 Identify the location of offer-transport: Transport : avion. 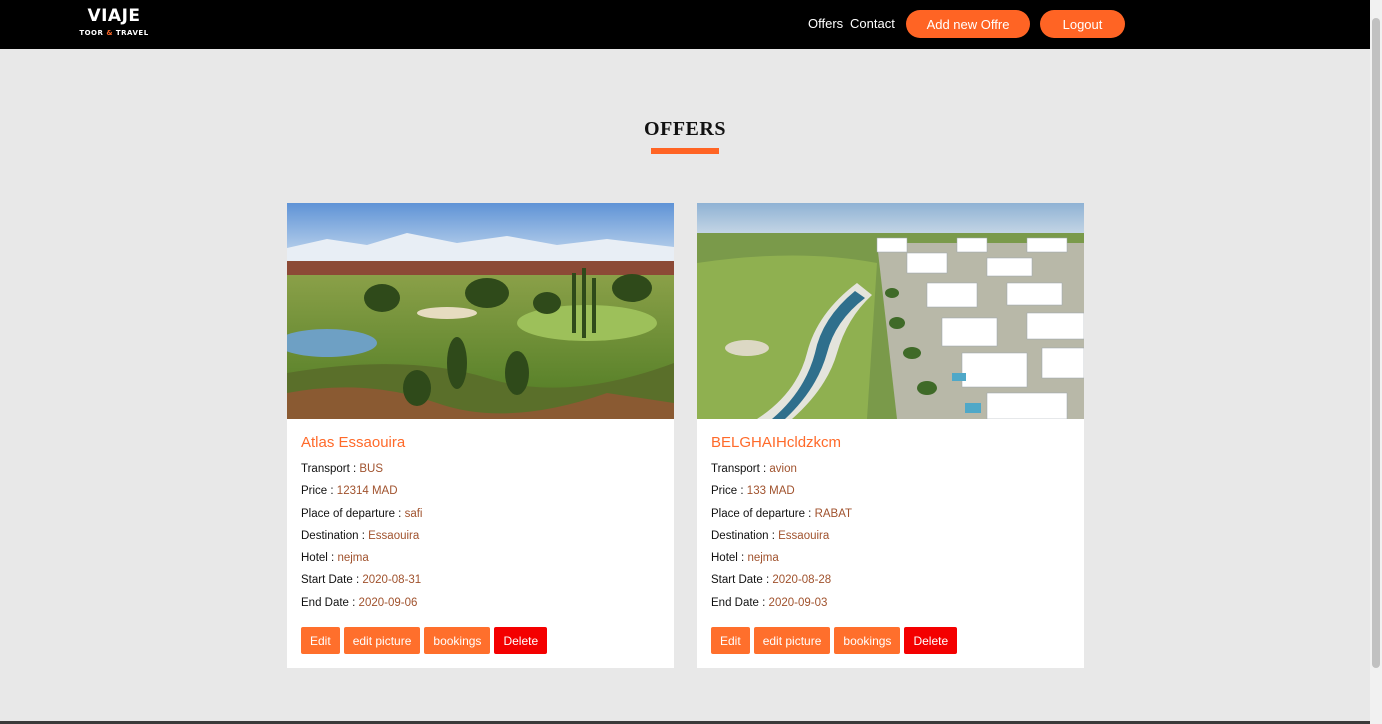
(754, 469).